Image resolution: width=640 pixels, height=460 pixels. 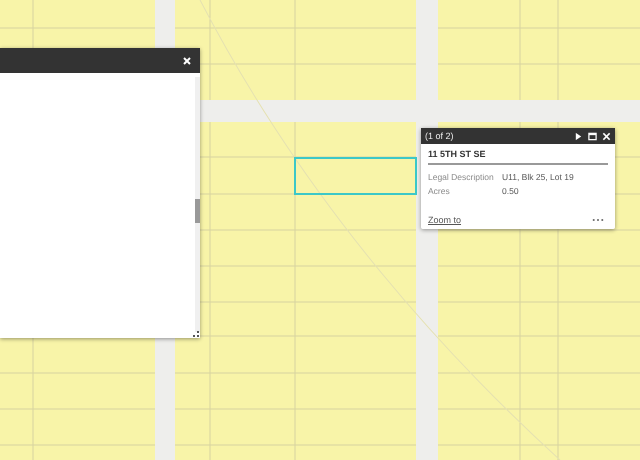 I want to click on maximize-icon, so click(x=592, y=136).